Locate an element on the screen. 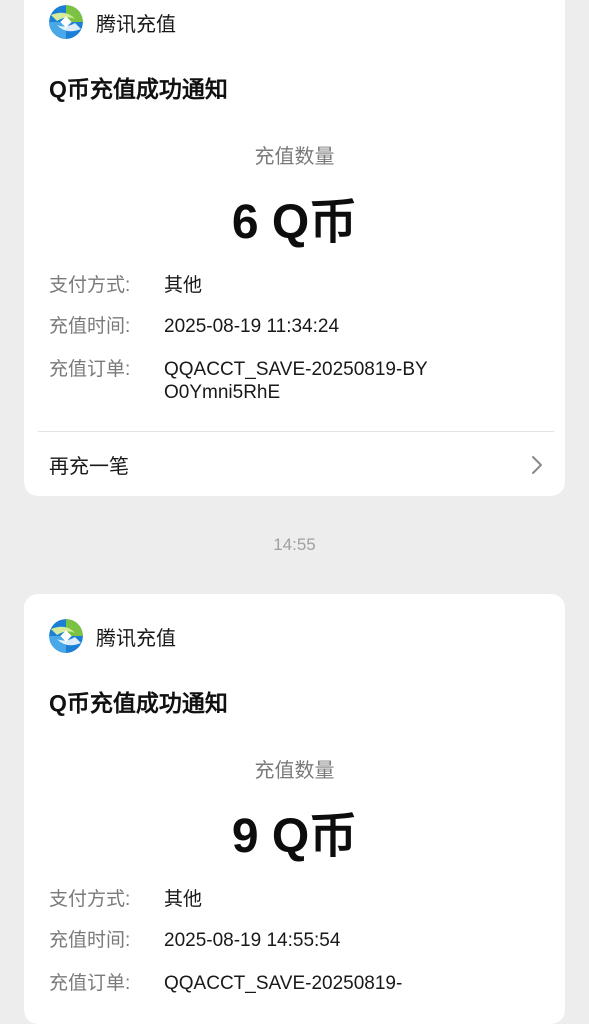 The height and width of the screenshot is (1024, 589). field-value: 2025-08-19 14:55:54 is located at coordinates (252, 940).